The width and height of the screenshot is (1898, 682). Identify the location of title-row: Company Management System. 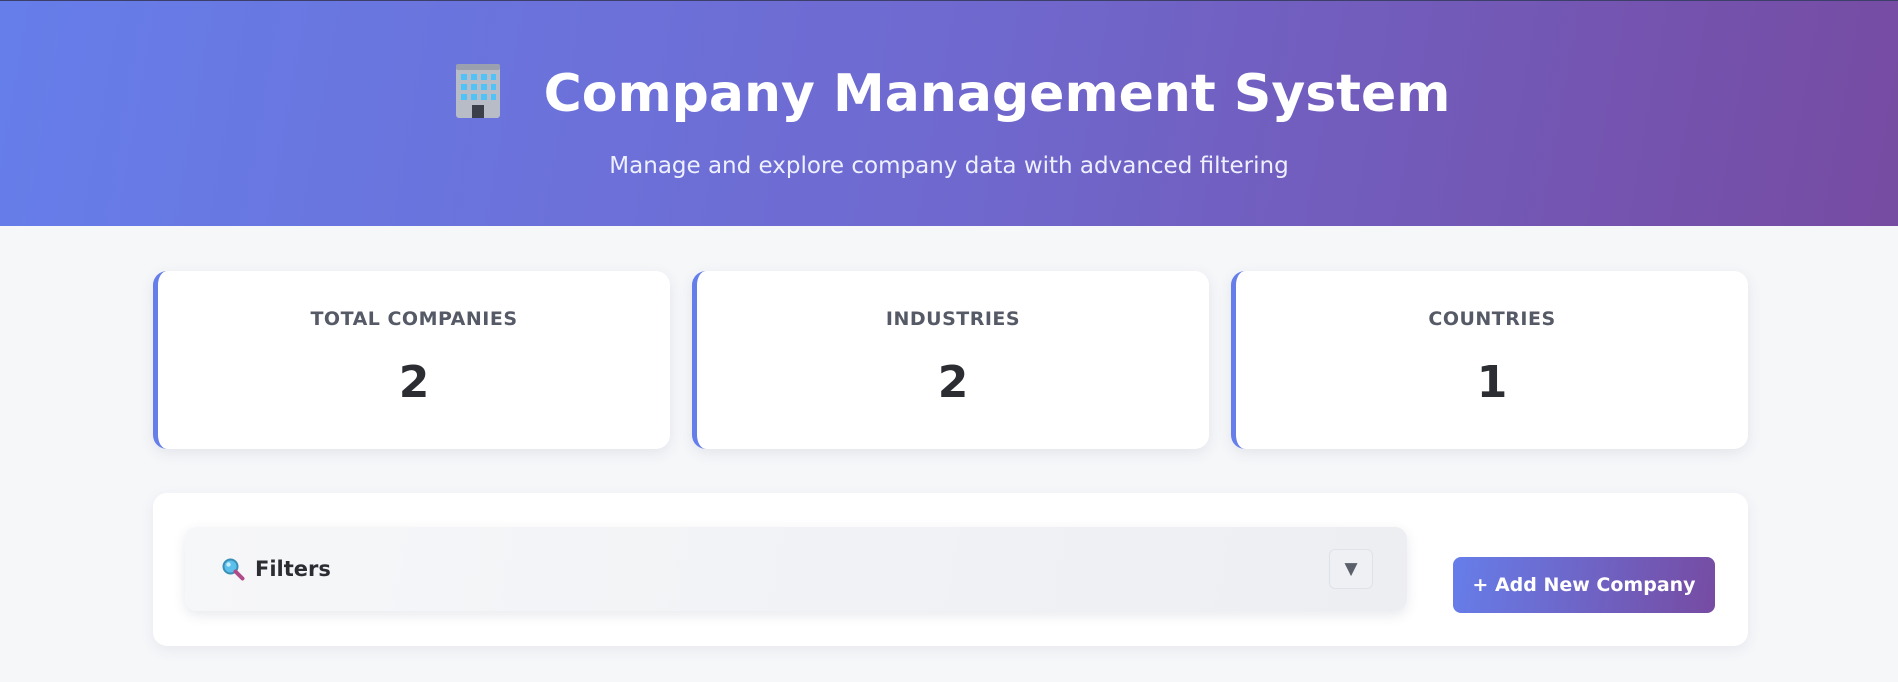
(949, 92).